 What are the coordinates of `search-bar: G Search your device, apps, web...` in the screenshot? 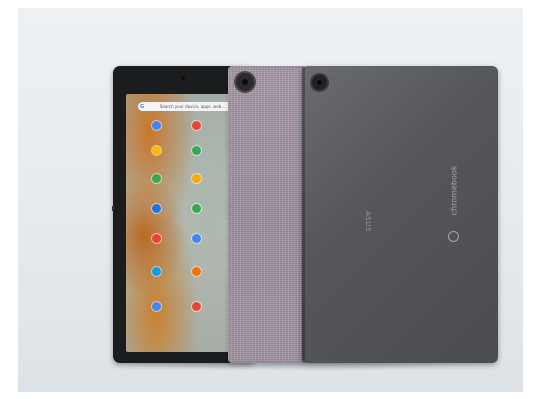 It's located at (187, 106).